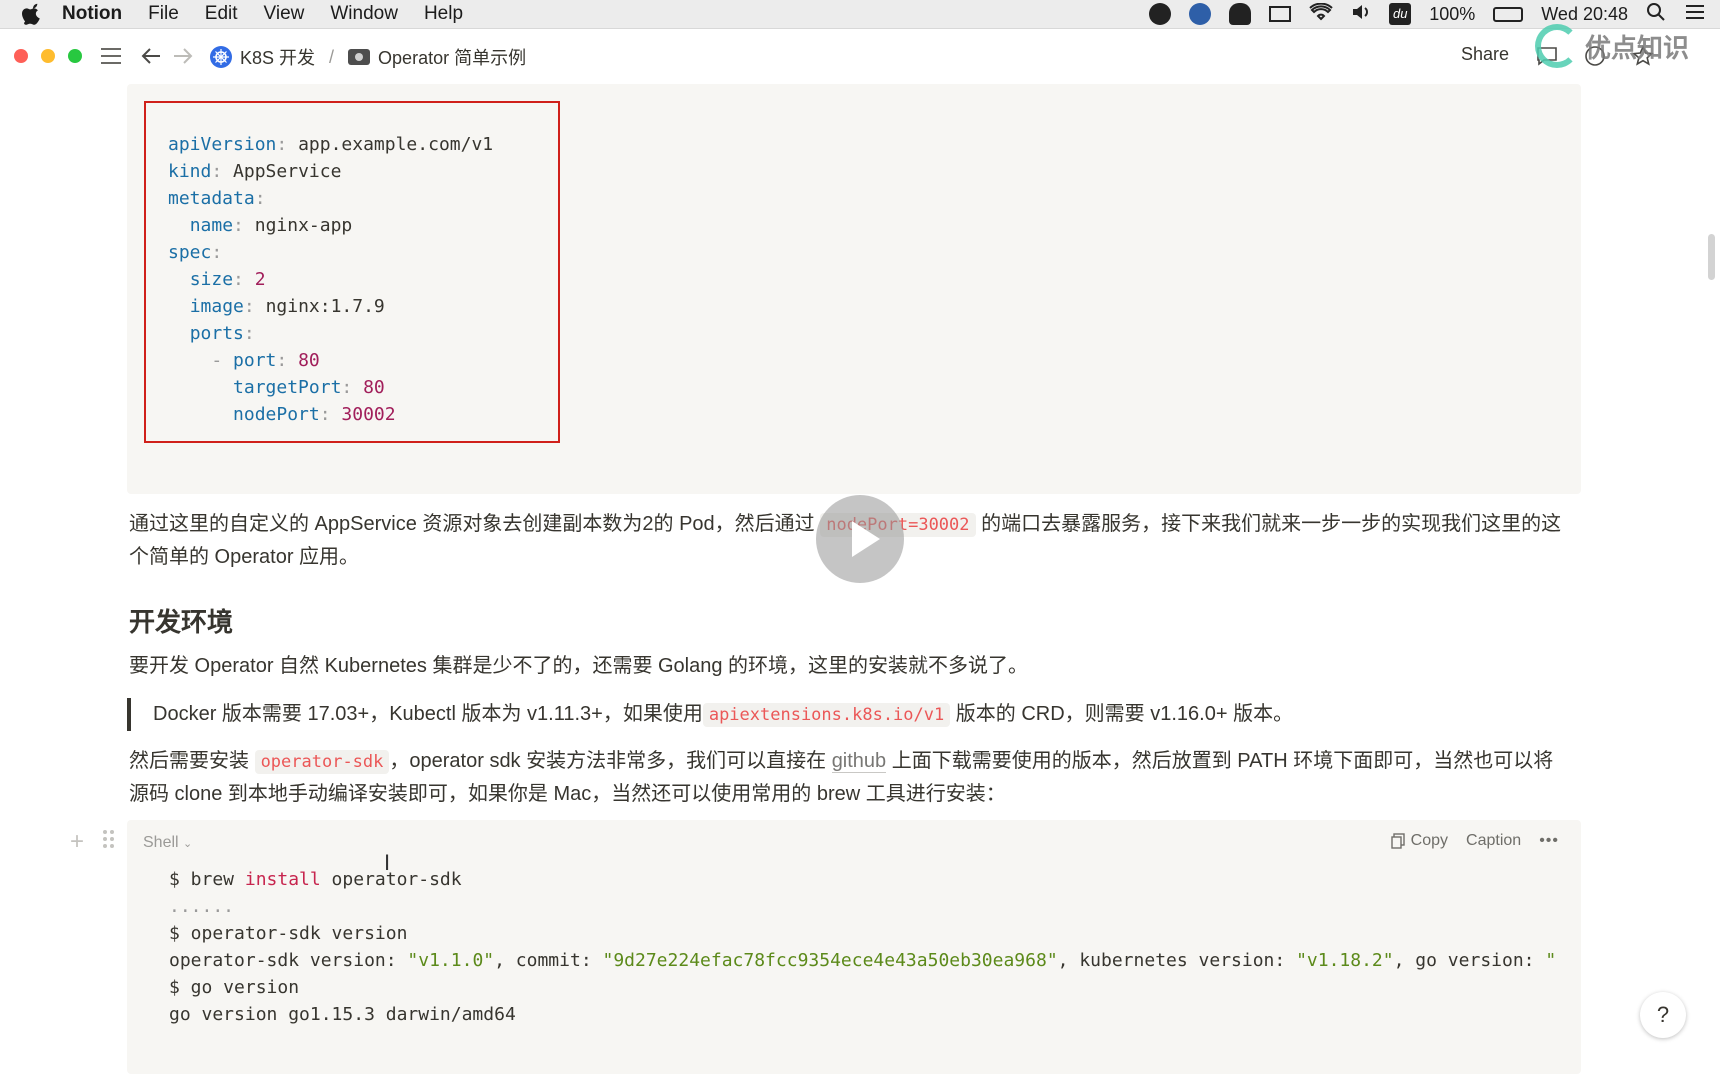 Image resolution: width=1720 pixels, height=1074 pixels. I want to click on breadcrumb: K8S 开发 / Operator 简单示例, so click(368, 57).